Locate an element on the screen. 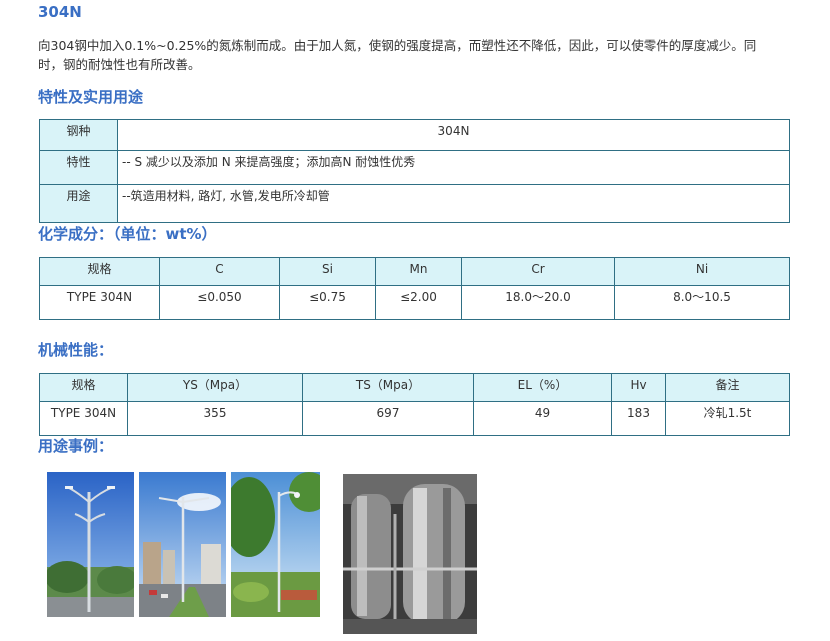 This screenshot has height=641, width=830. table-cell: 49 is located at coordinates (542, 418).